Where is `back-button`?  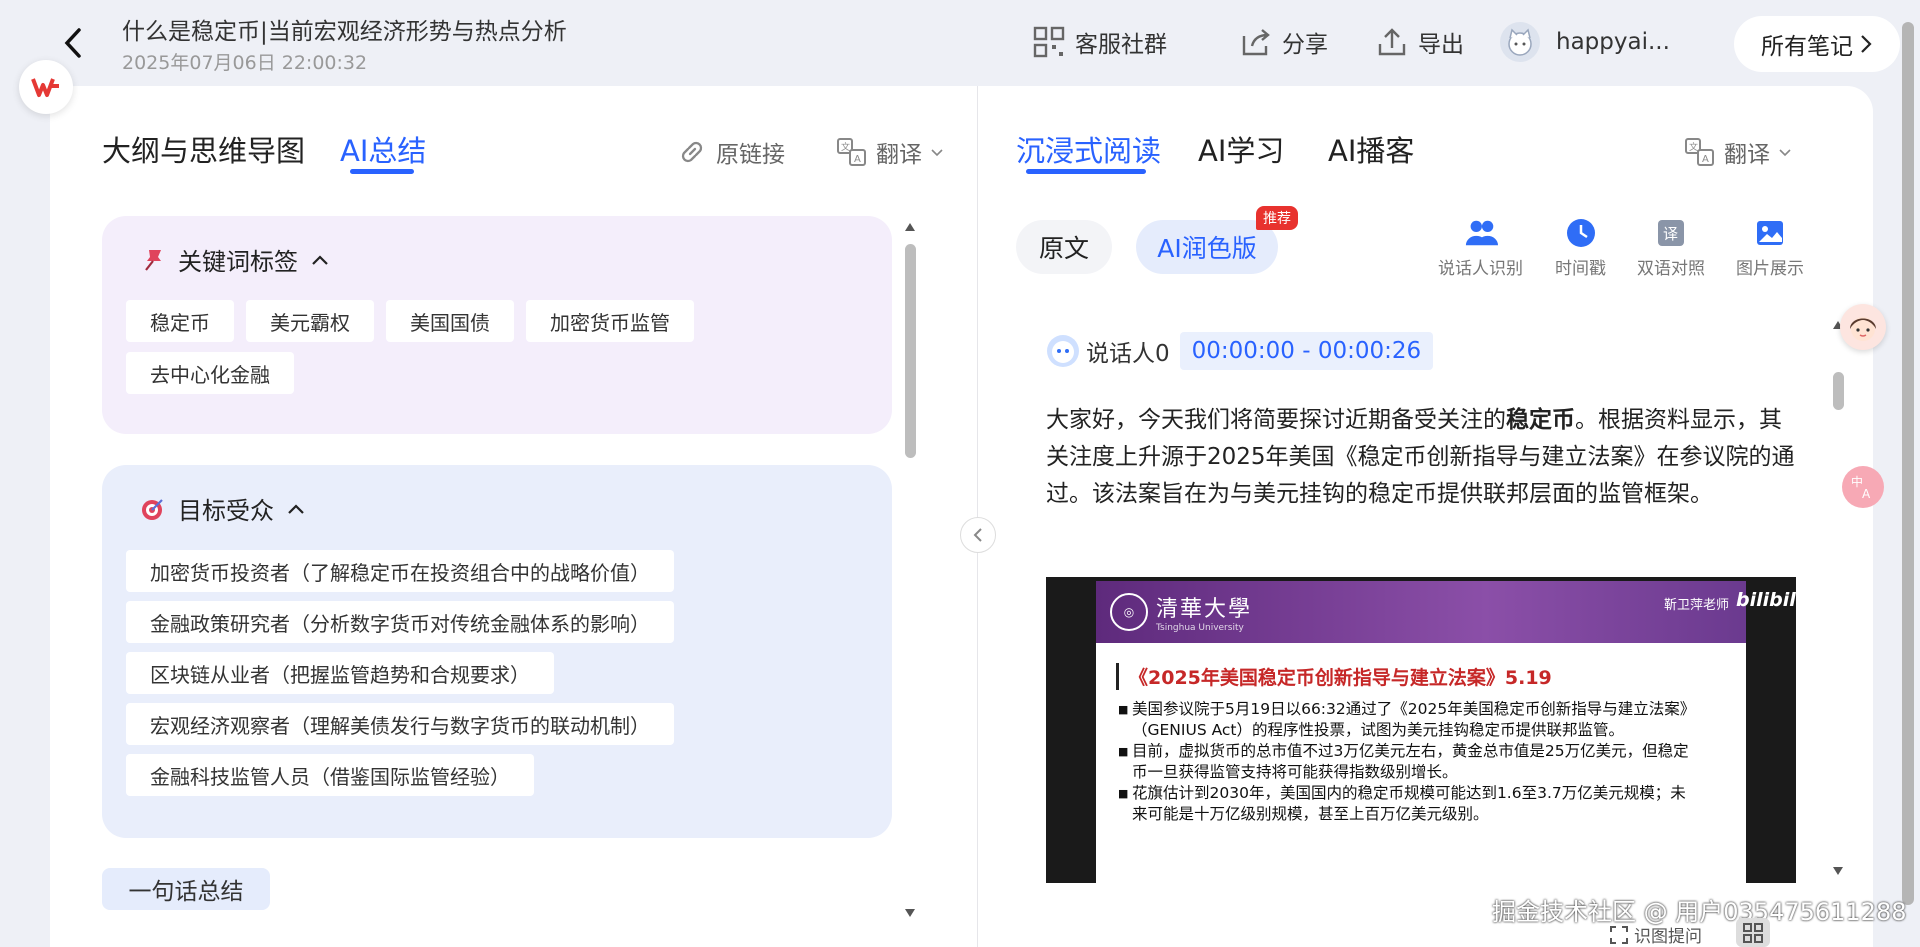
back-button is located at coordinates (73, 43).